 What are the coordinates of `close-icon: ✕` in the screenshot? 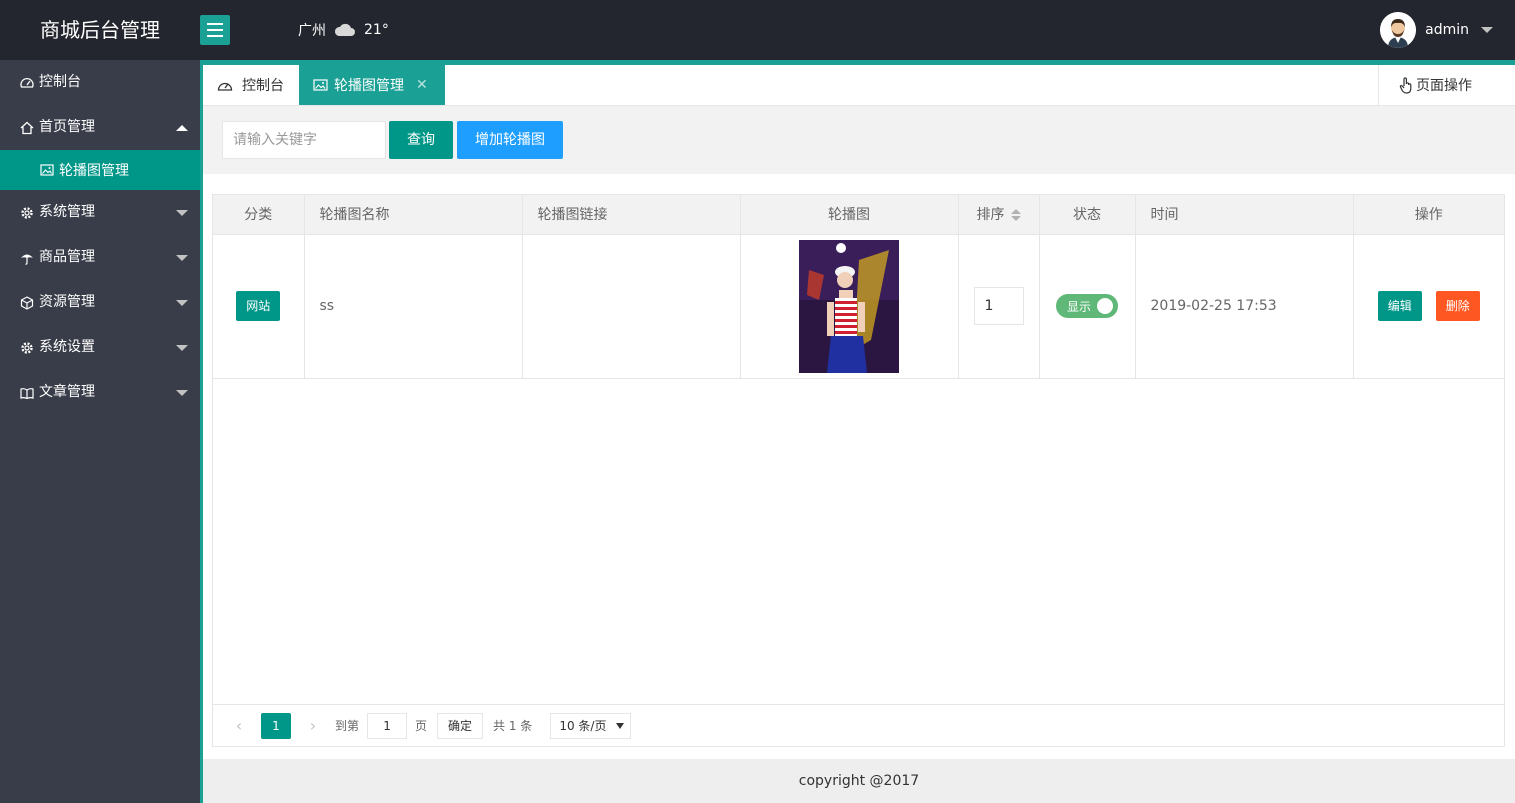 It's located at (422, 85).